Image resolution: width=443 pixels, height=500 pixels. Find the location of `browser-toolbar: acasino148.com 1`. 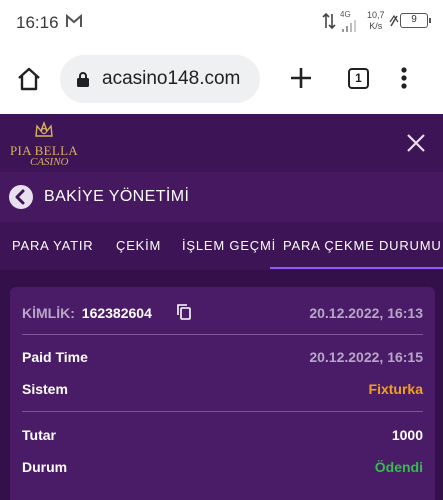

browser-toolbar: acasino148.com 1 is located at coordinates (221, 79).